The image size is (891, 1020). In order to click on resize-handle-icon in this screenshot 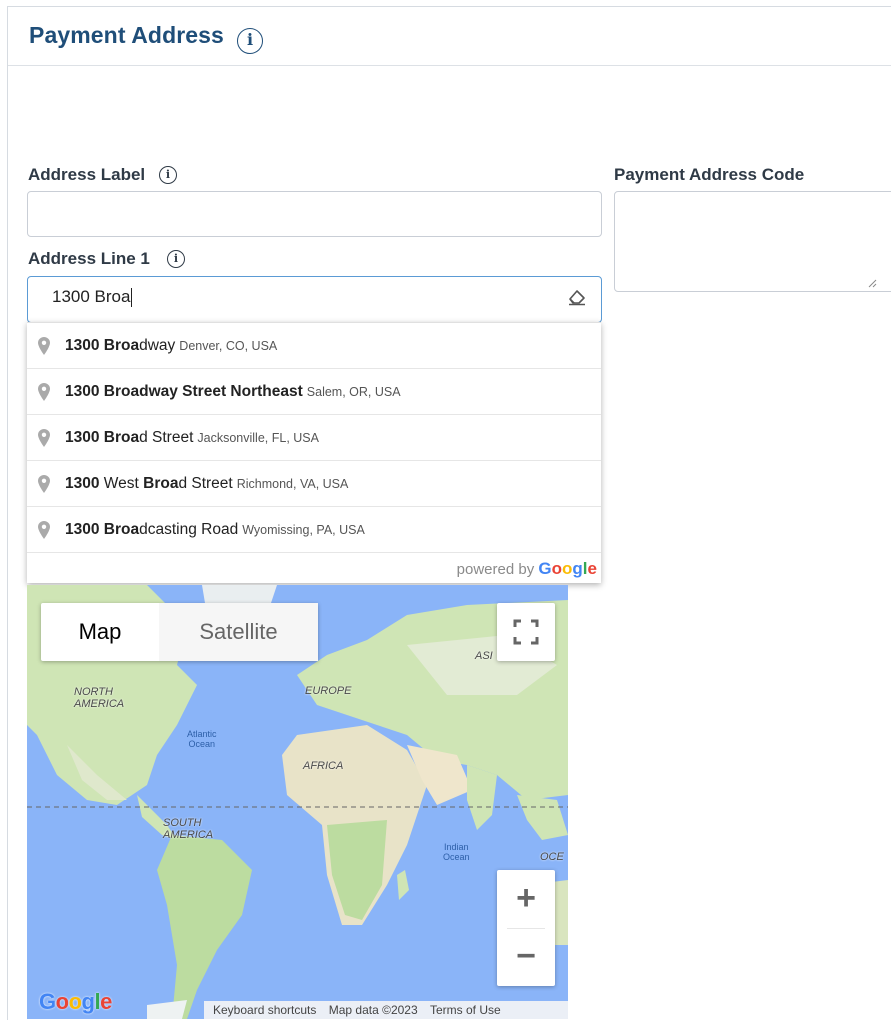, I will do `click(872, 283)`.